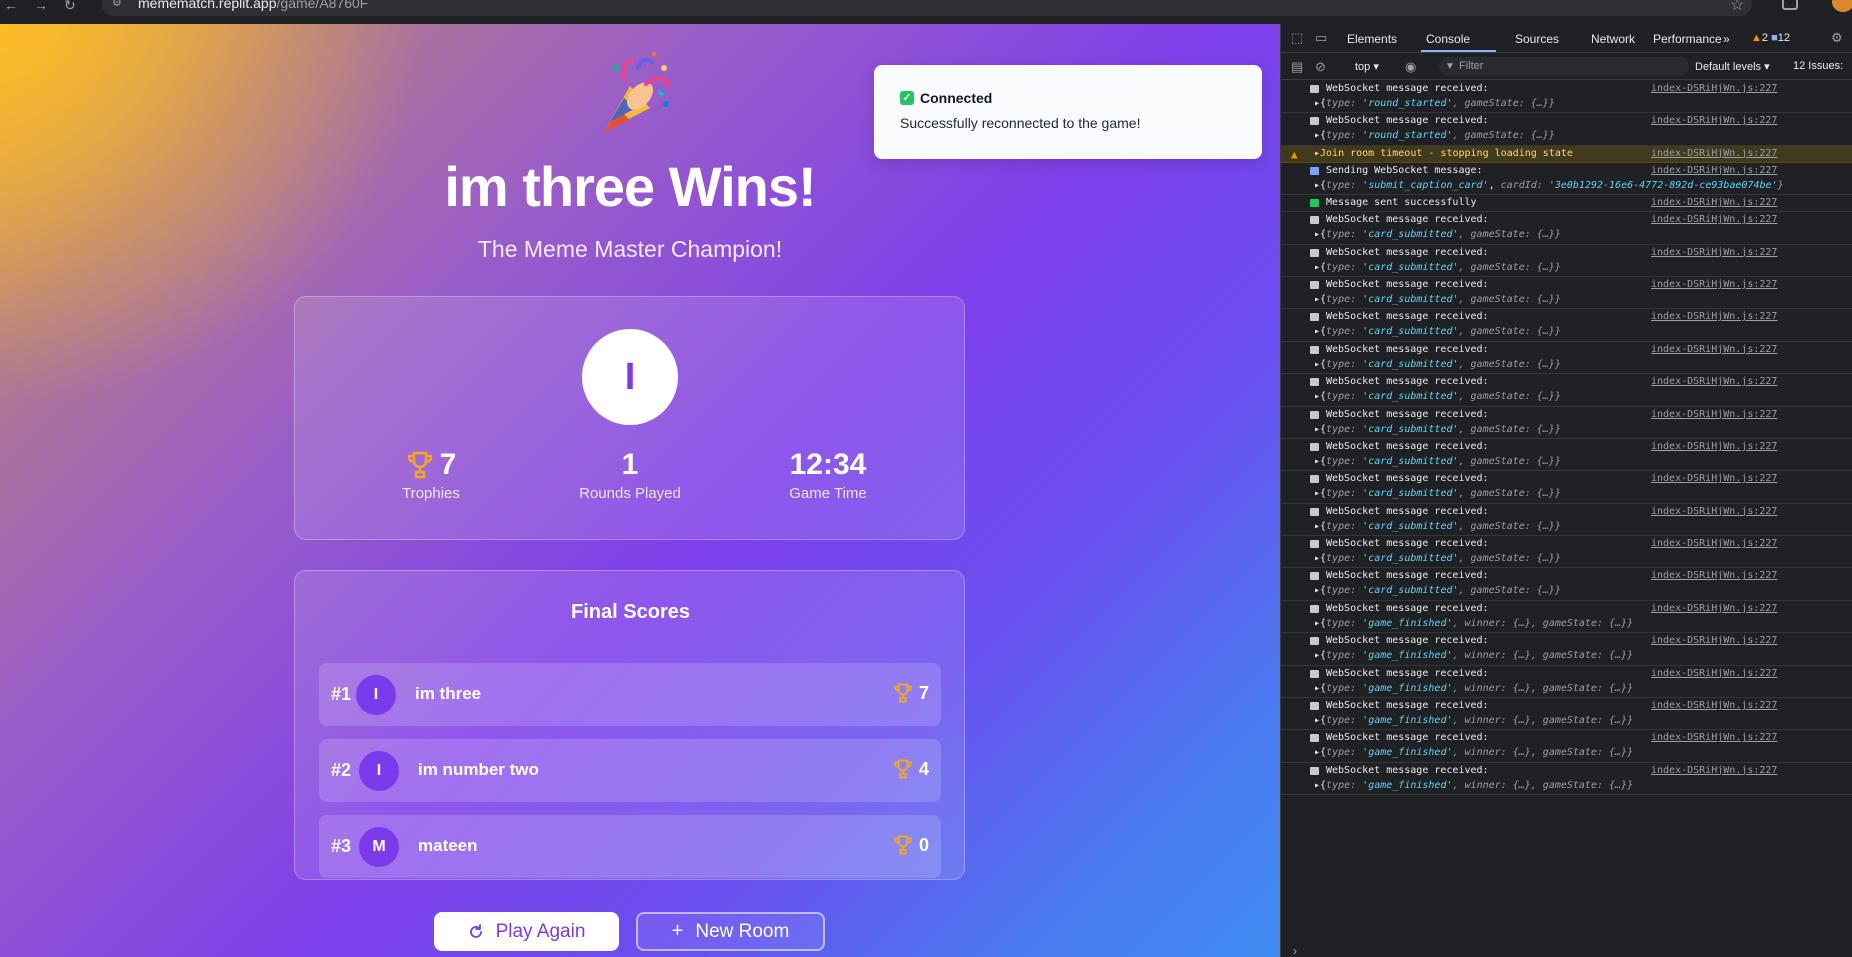 This screenshot has width=1852, height=957. What do you see at coordinates (1537, 39) in the screenshot?
I see `tab-sources: Sources` at bounding box center [1537, 39].